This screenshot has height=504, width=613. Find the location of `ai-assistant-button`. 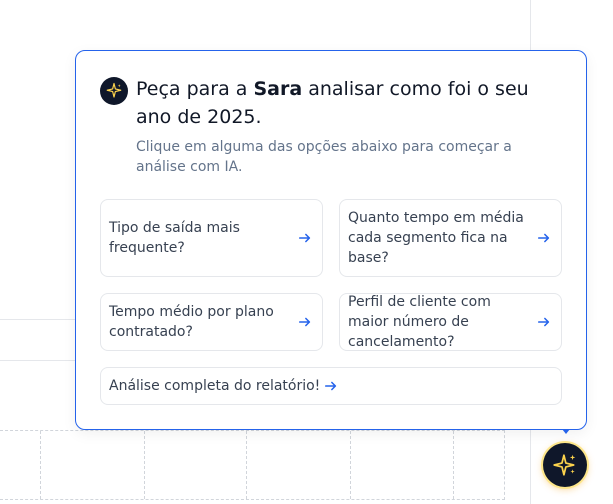

ai-assistant-button is located at coordinates (565, 465).